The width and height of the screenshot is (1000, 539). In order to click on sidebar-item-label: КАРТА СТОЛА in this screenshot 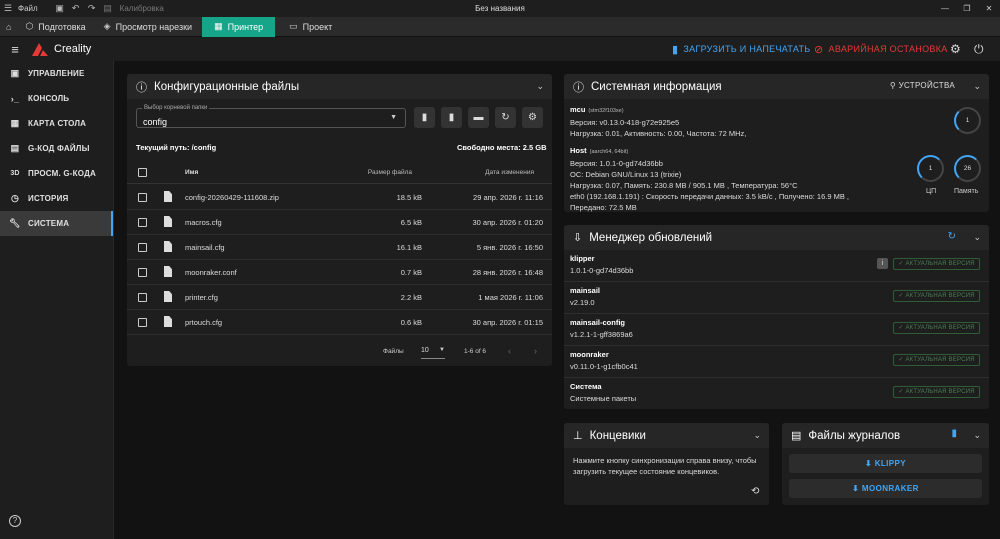, I will do `click(57, 123)`.